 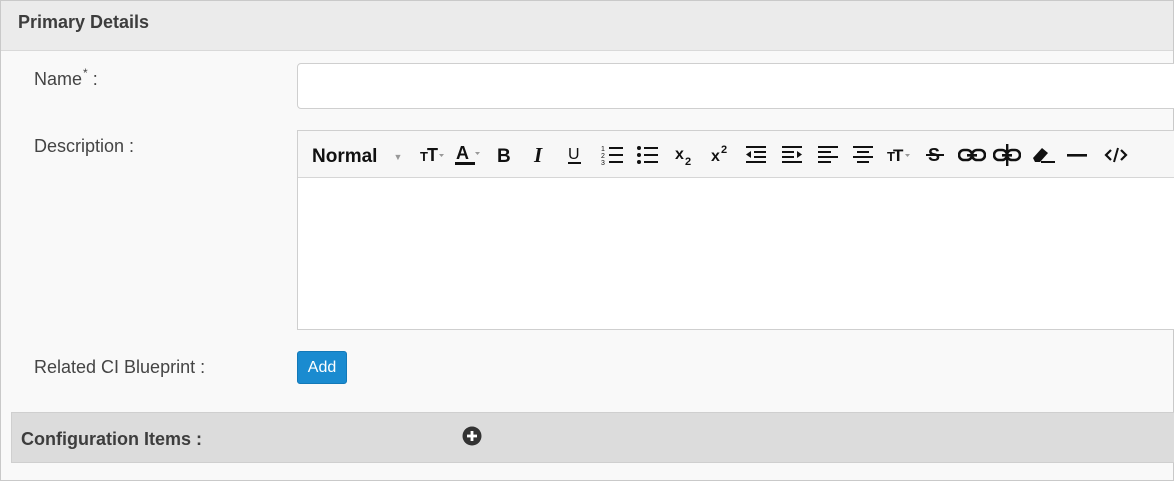 I want to click on font-color-button: A, so click(x=468, y=155).